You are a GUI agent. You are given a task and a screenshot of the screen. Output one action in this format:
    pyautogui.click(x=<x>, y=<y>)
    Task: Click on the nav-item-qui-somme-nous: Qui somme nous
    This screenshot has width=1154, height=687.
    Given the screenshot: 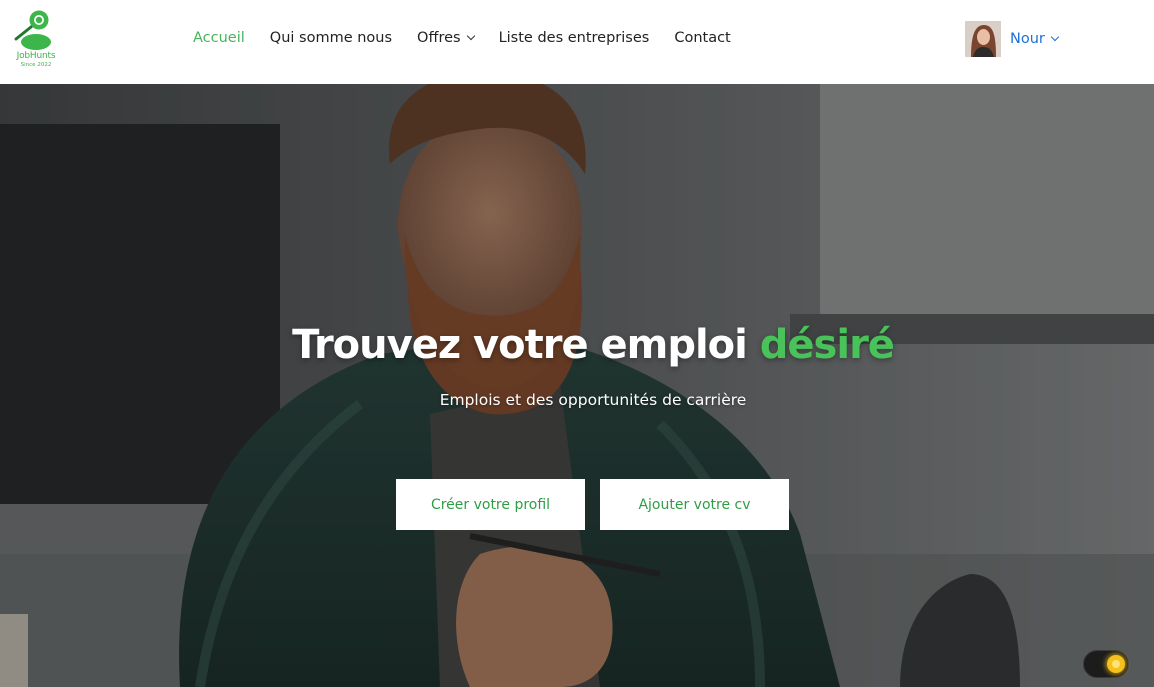 What is the action you would take?
    pyautogui.click(x=331, y=38)
    